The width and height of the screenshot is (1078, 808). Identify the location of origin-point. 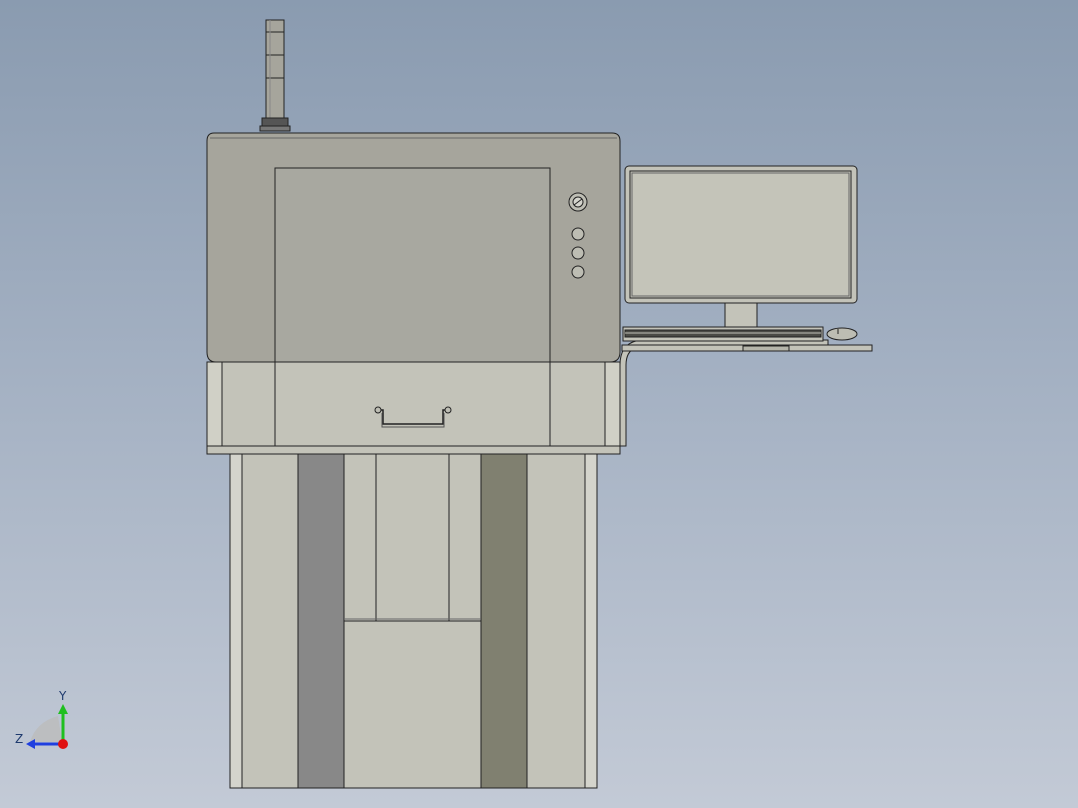
(63, 744).